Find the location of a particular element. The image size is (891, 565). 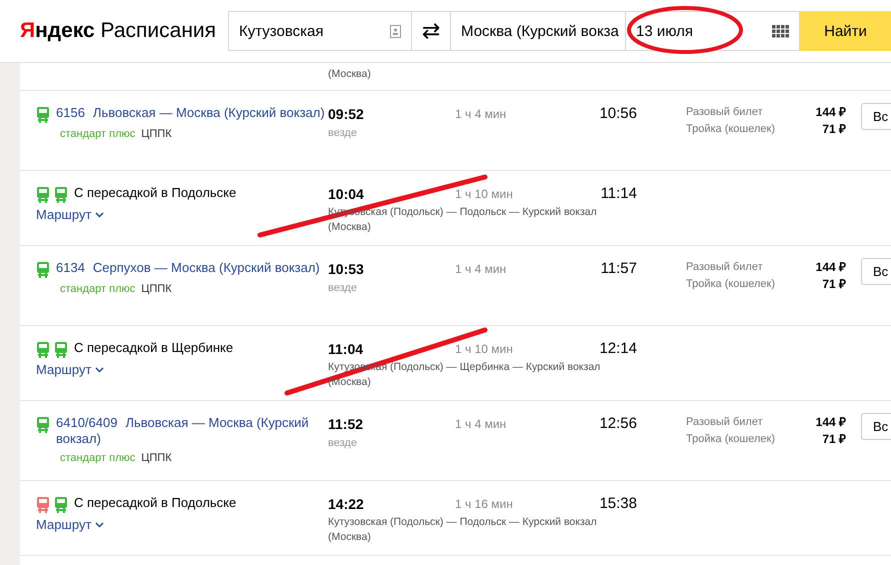

logo: Яндекс Расписания is located at coordinates (118, 31).